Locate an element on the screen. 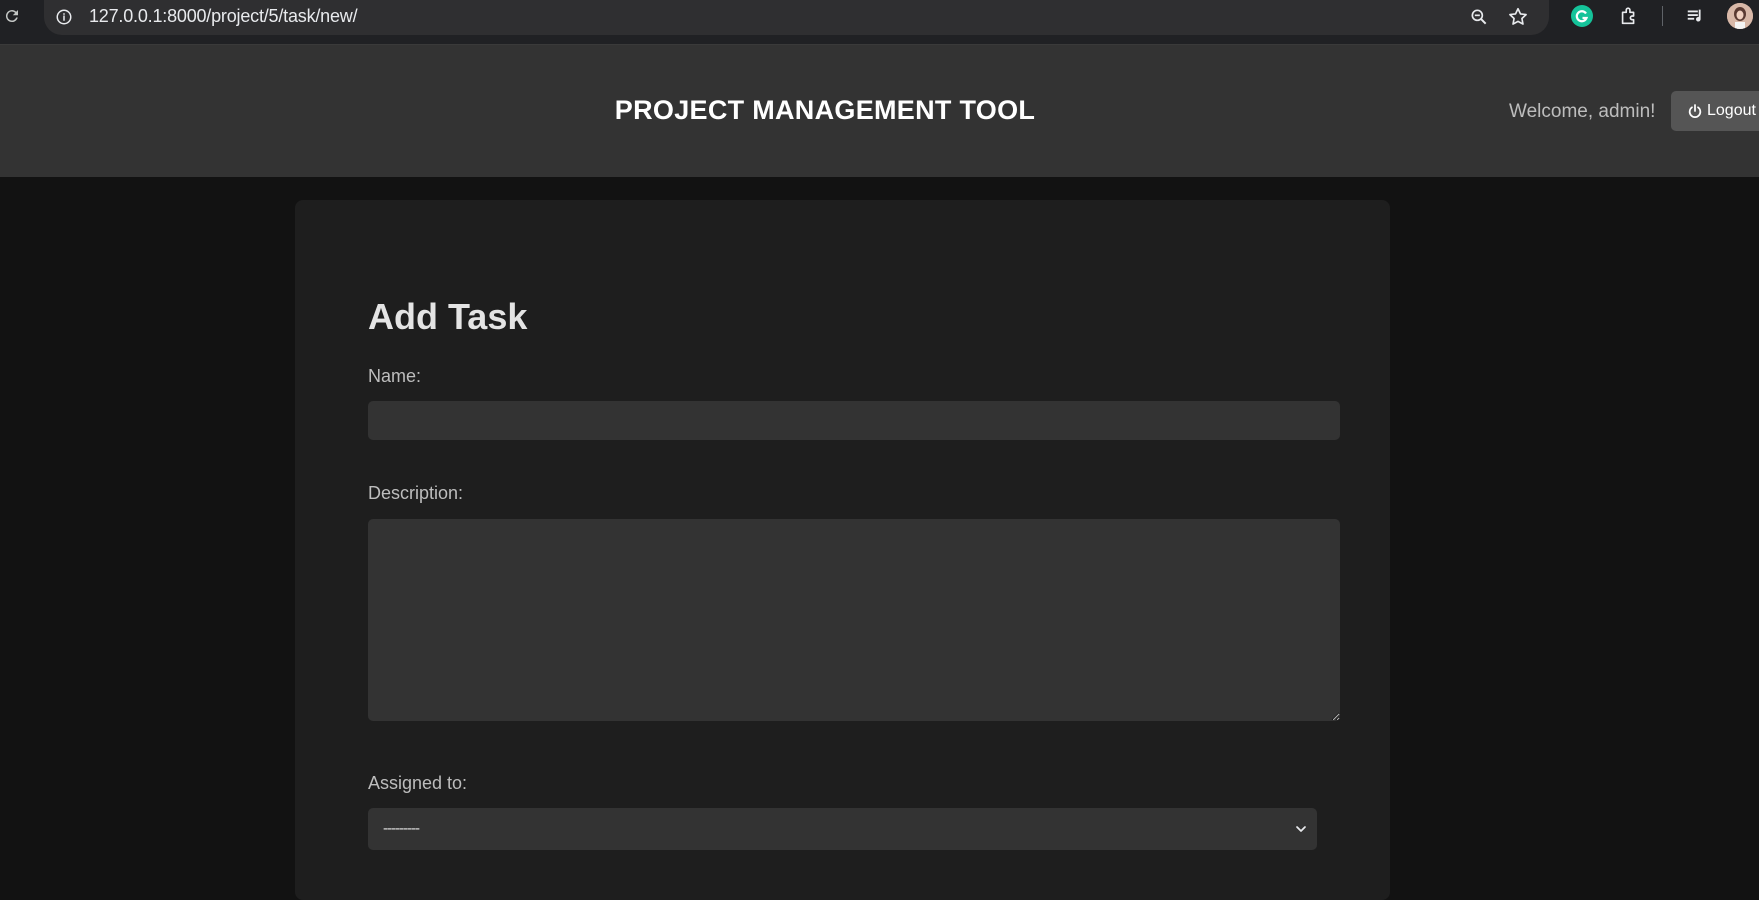  power-icon is located at coordinates (1695, 111).